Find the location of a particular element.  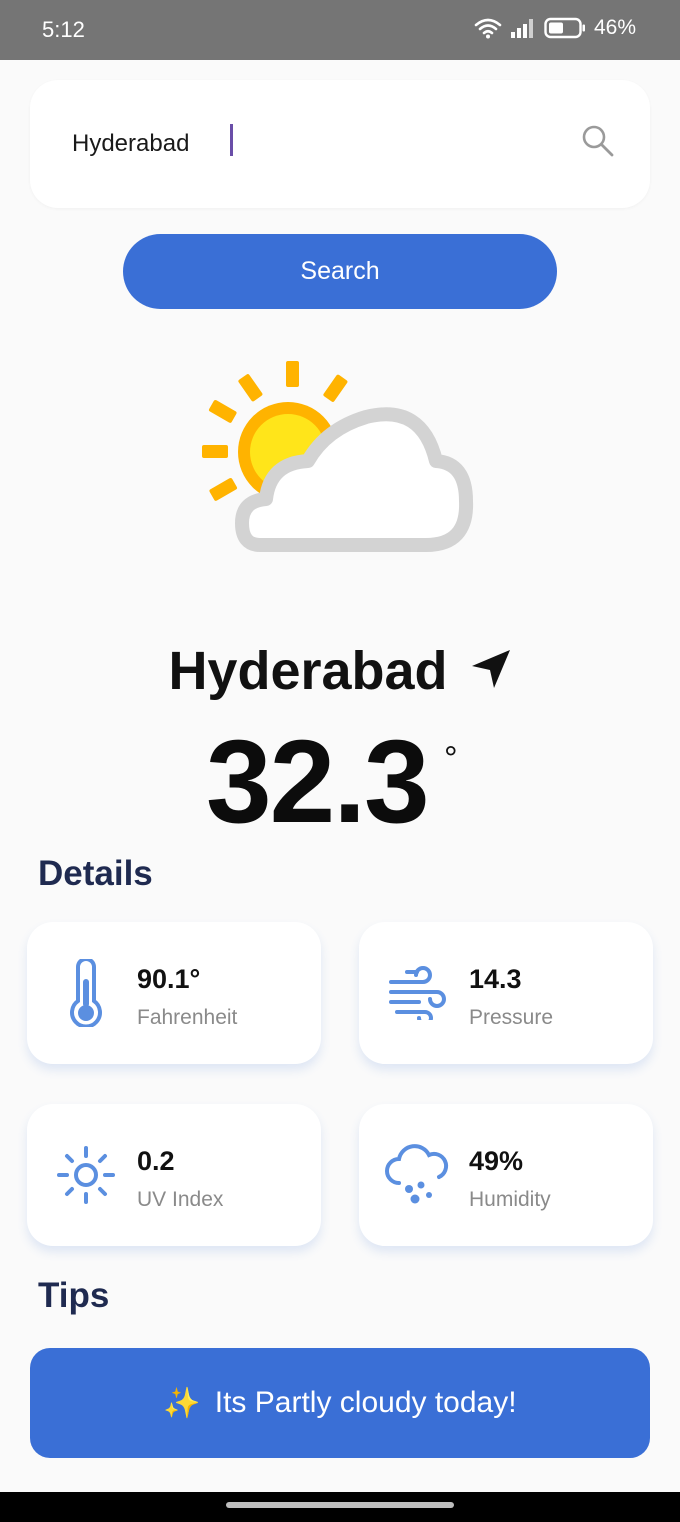

wifi-icon is located at coordinates (488, 28).